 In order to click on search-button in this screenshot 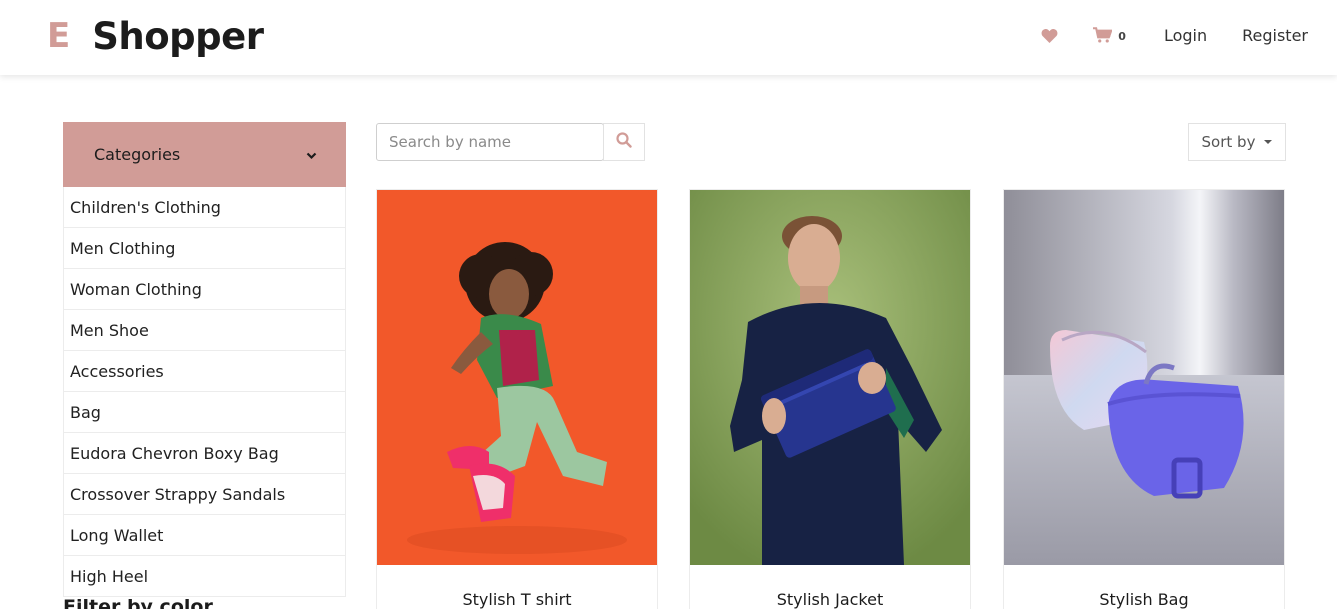, I will do `click(624, 142)`.